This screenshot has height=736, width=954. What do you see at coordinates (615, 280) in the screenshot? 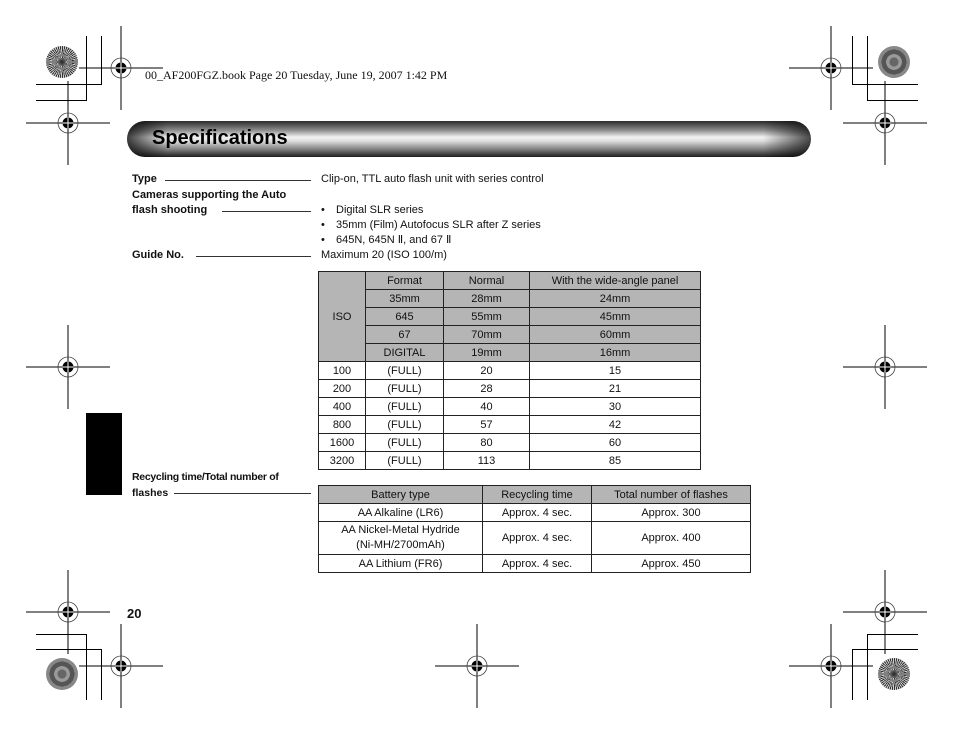
I see `table-header-cell: With the wide-angle panel` at bounding box center [615, 280].